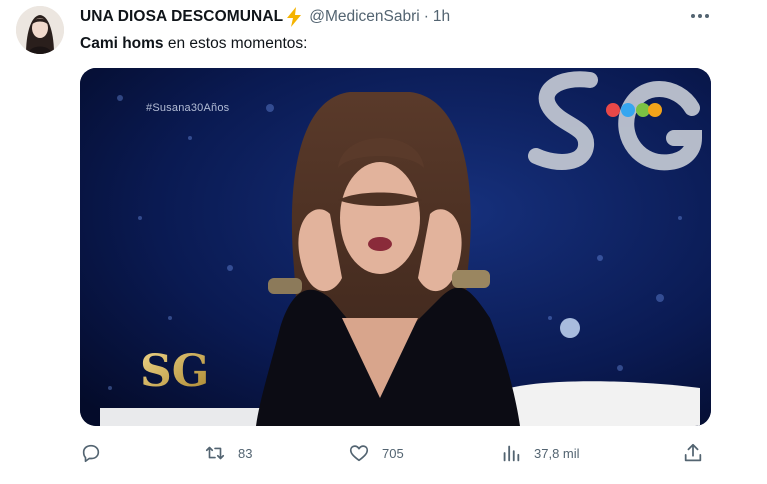  I want to click on more-icon, so click(693, 16).